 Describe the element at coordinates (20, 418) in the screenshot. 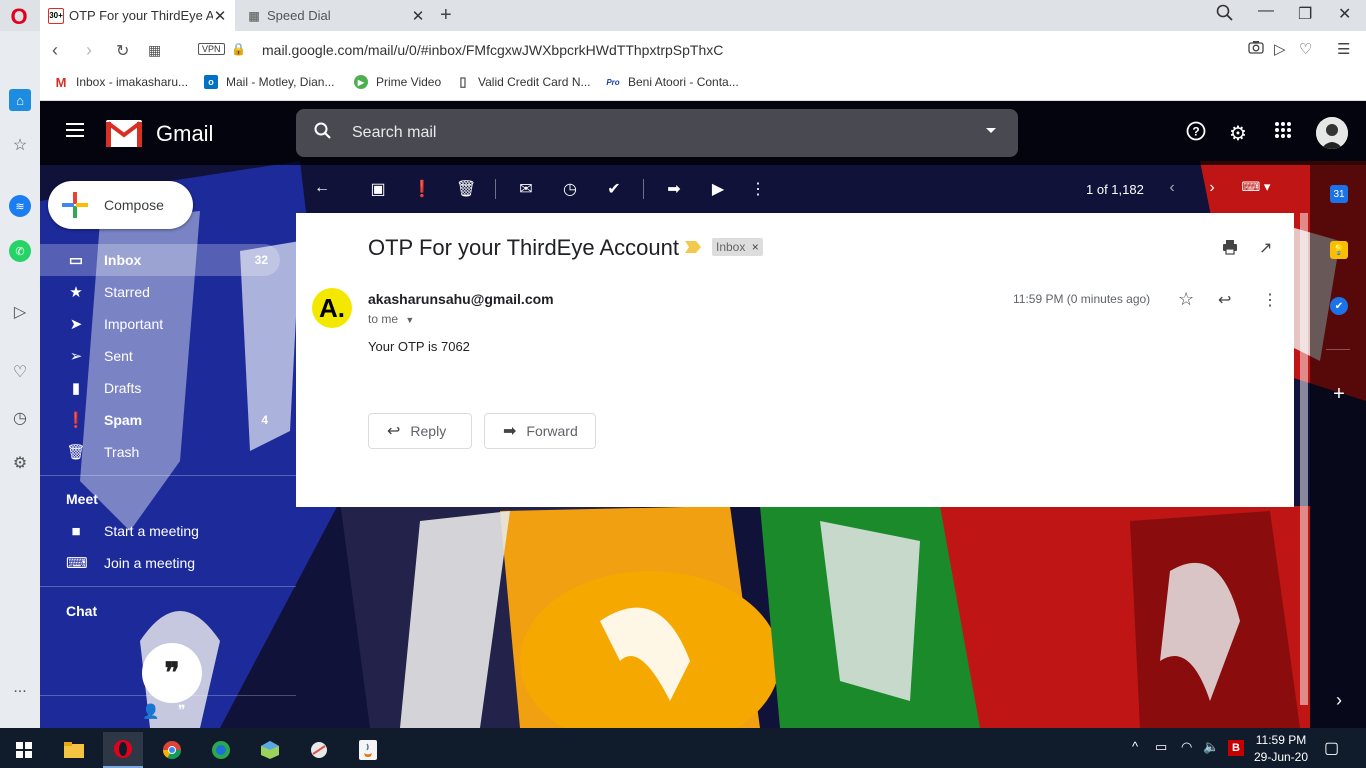

I see `history-clock-icon: ◷` at that location.